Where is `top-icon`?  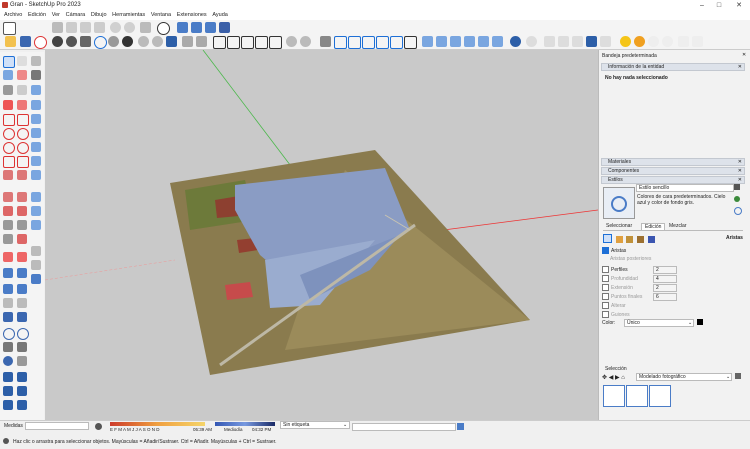
top-icon is located at coordinates (36, 105).